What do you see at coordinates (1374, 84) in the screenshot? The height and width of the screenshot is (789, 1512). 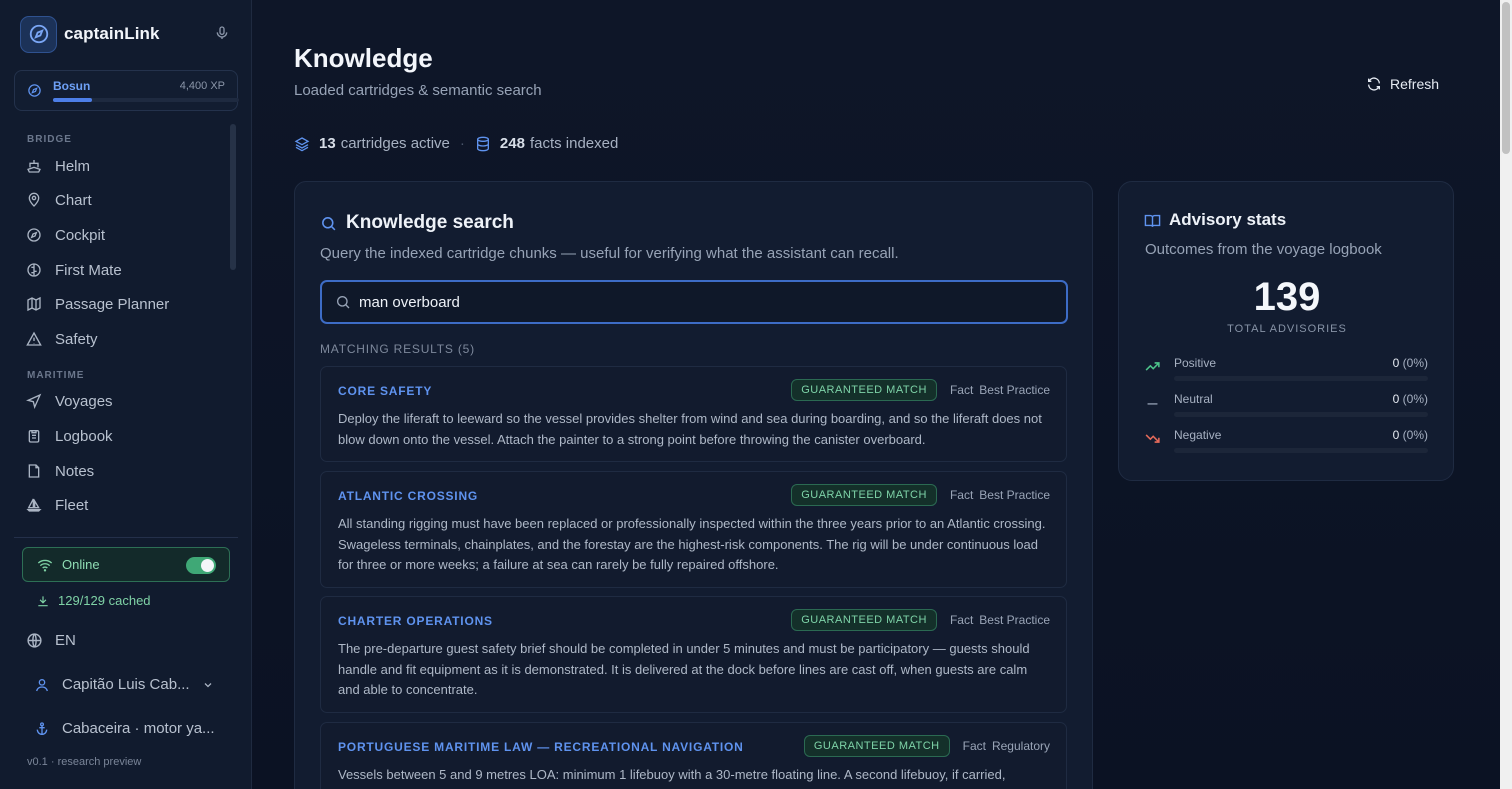 I see `refresh-icon` at bounding box center [1374, 84].